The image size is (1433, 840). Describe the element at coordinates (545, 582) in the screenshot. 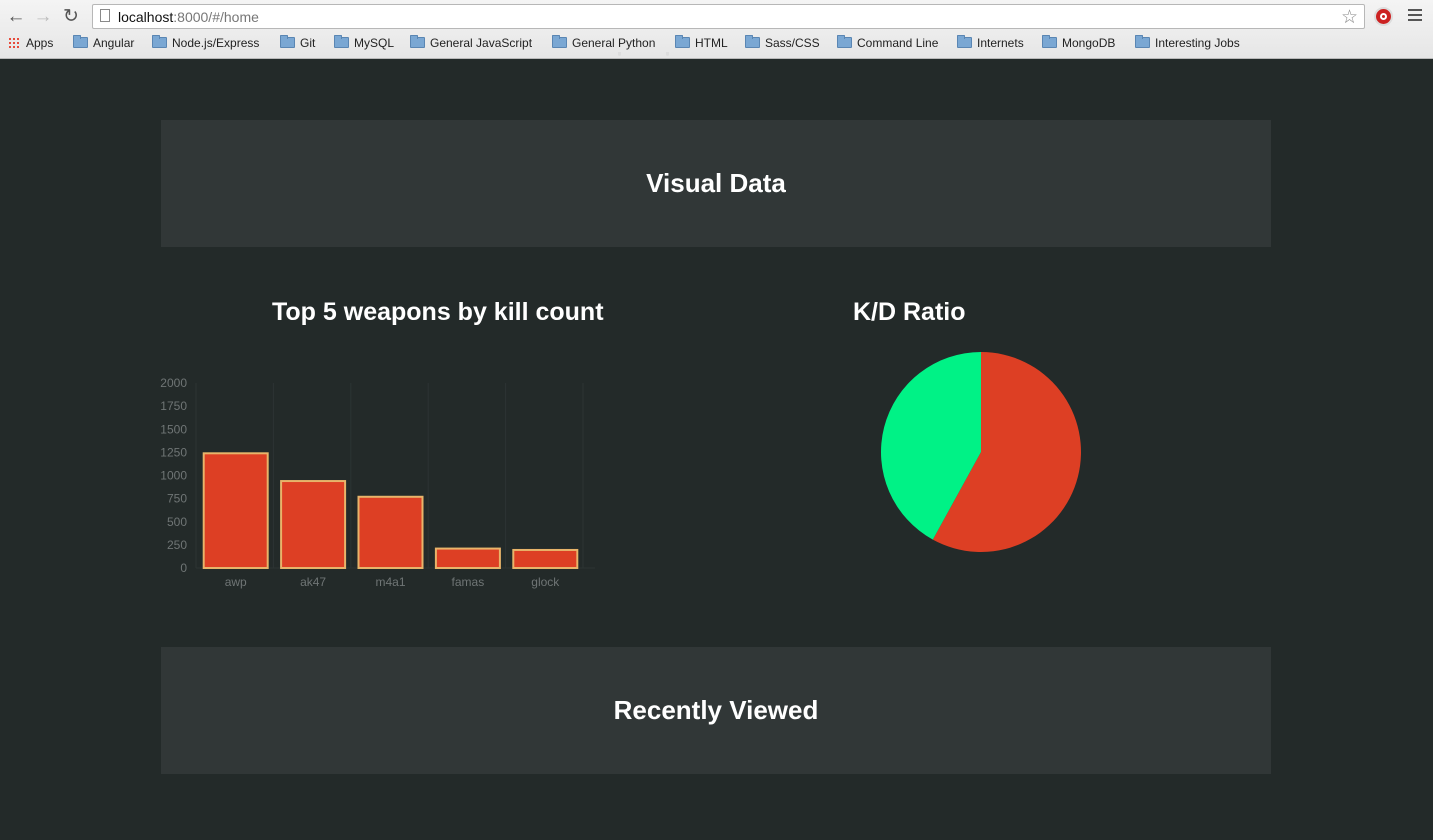

I see `x-tick-label: glock` at that location.